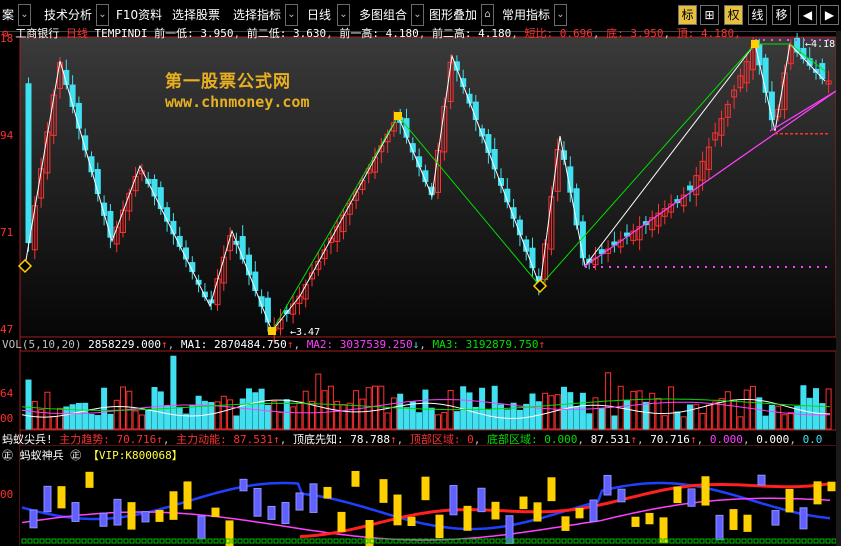 Image resolution: width=841 pixels, height=546 pixels. What do you see at coordinates (726, 439) in the screenshot?
I see `ind1-v3: 0.000` at bounding box center [726, 439].